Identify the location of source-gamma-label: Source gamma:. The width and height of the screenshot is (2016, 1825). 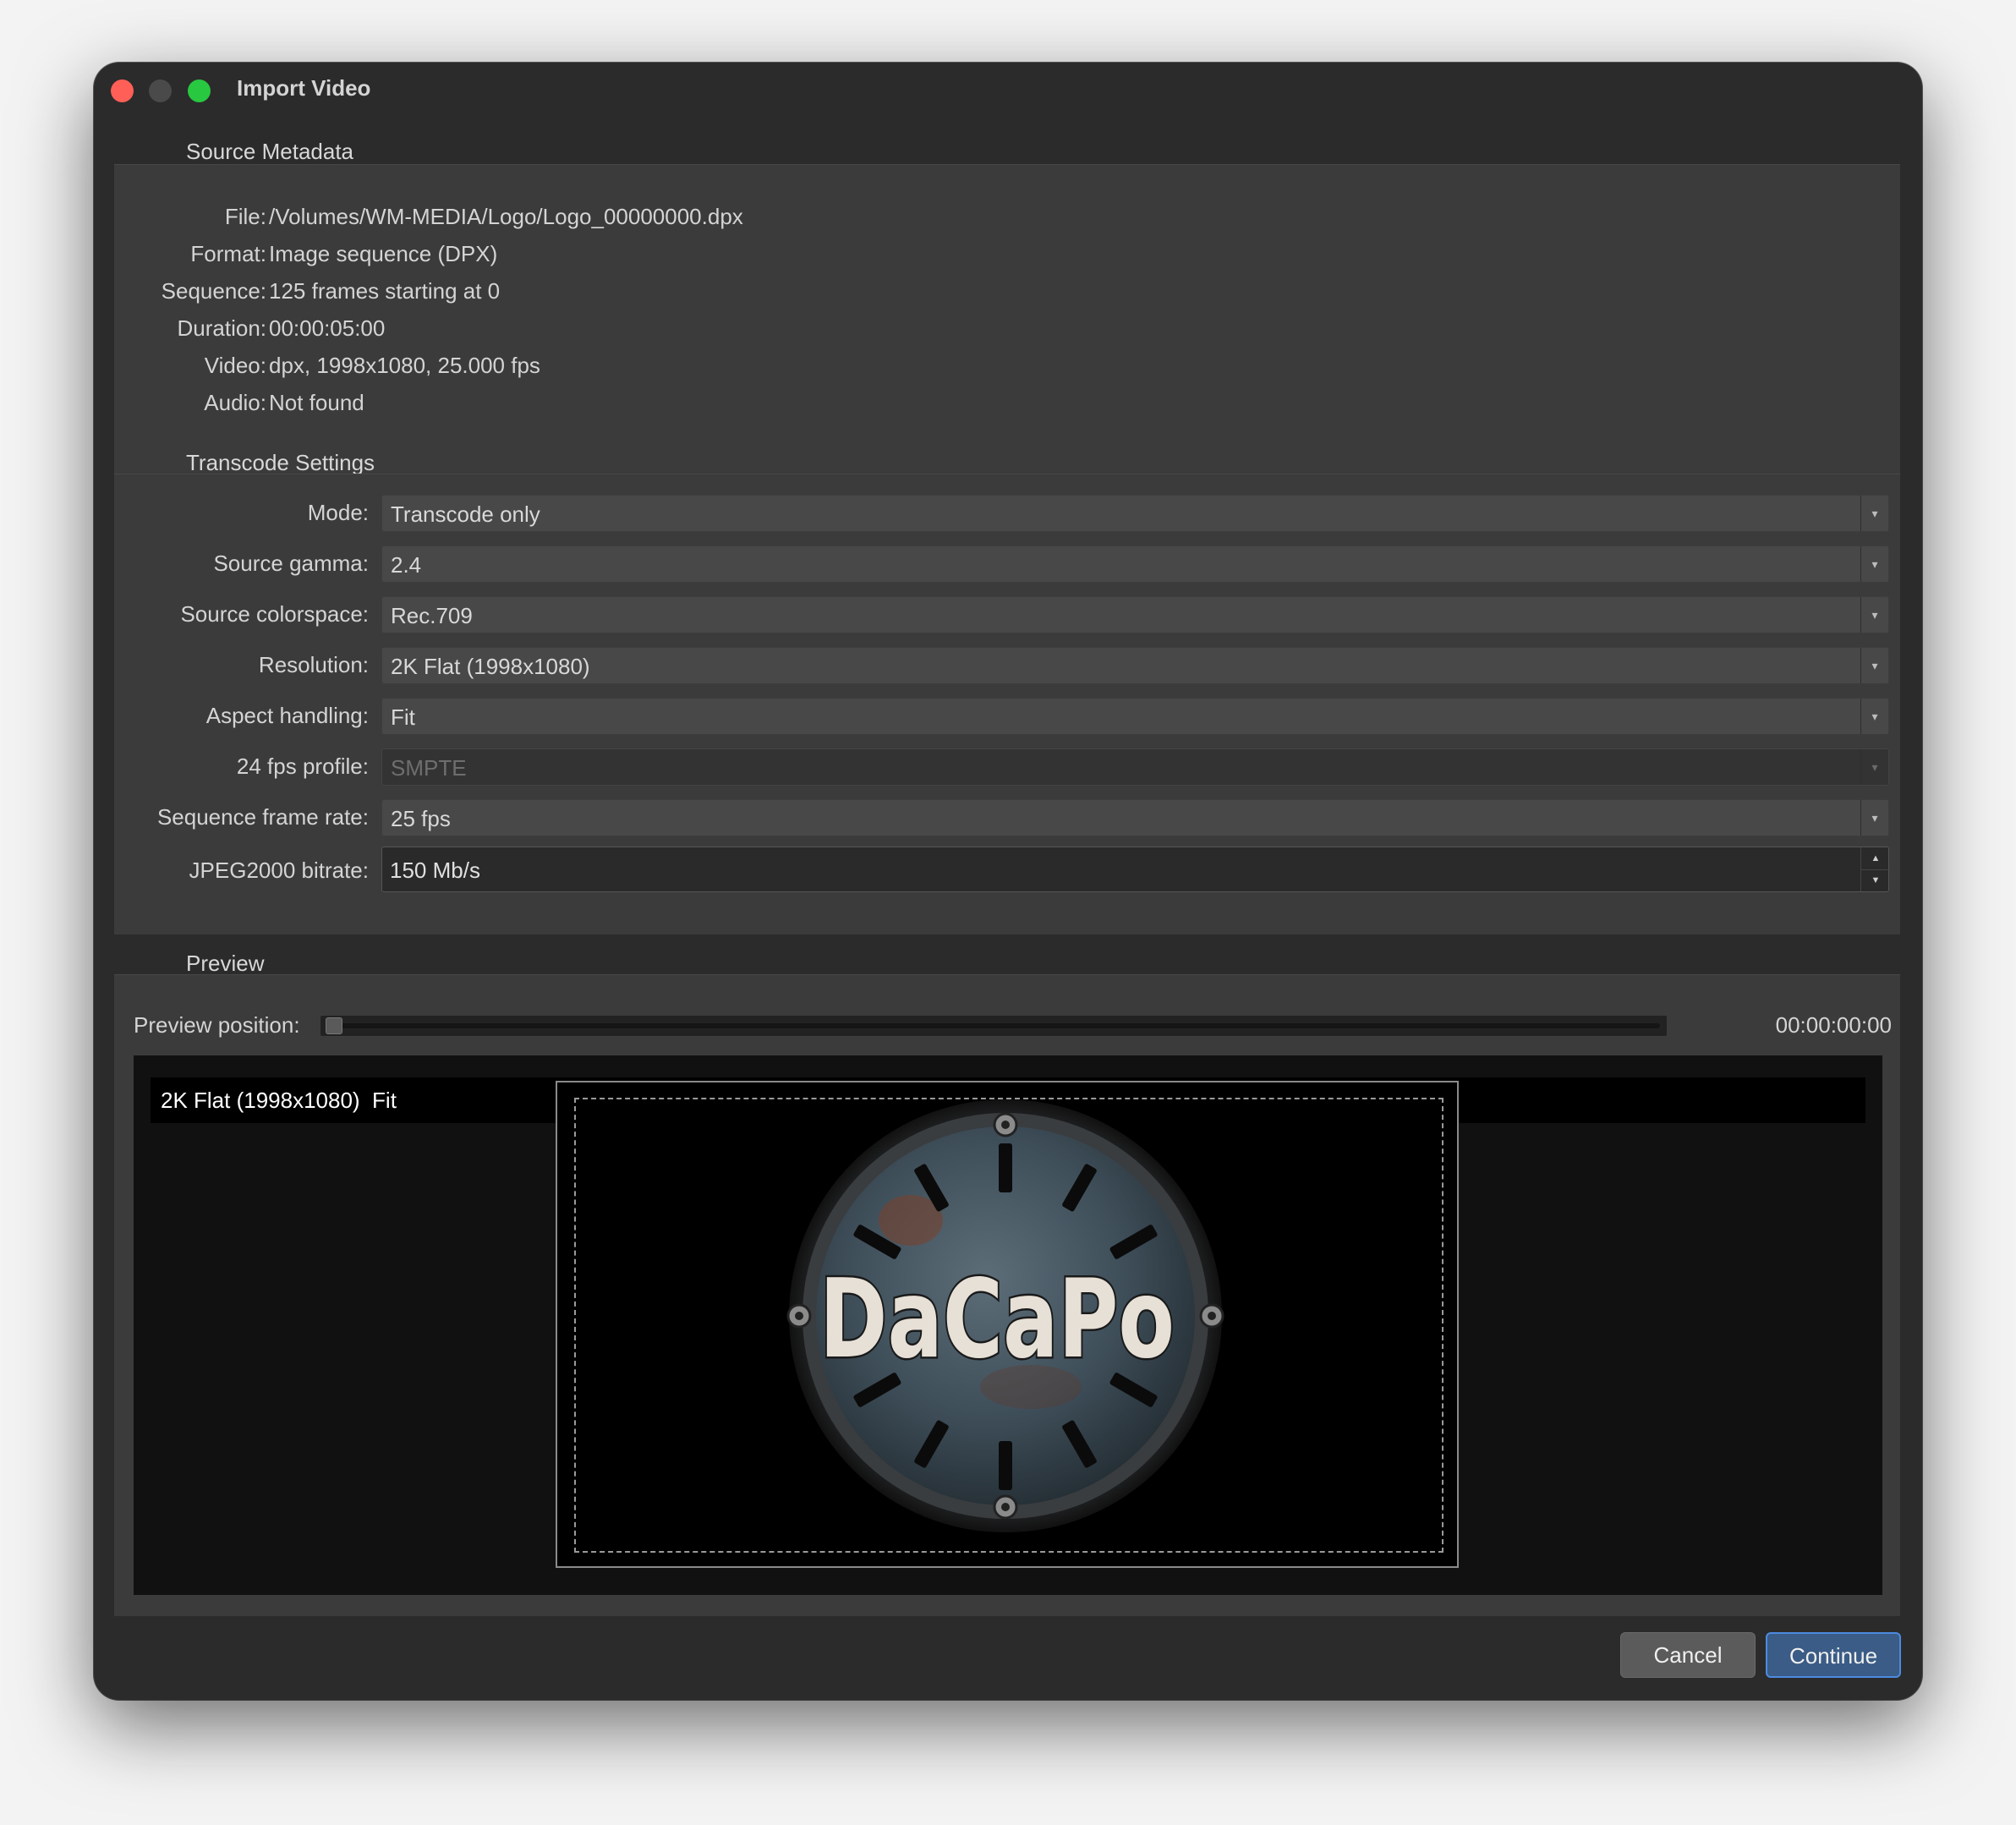
(291, 563).